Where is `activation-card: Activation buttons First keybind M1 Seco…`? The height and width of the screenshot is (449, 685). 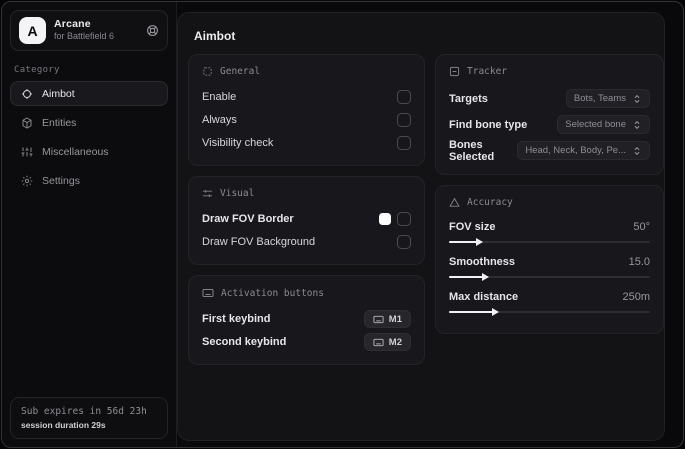
activation-card: Activation buttons First keybind M1 Seco… is located at coordinates (306, 320).